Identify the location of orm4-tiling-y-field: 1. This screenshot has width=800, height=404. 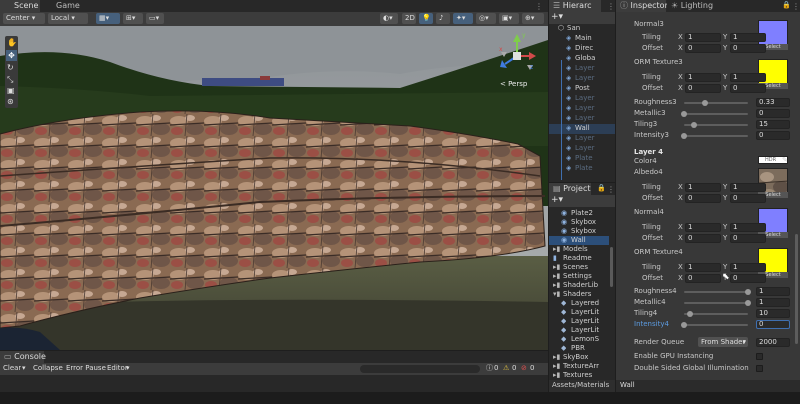
(748, 267).